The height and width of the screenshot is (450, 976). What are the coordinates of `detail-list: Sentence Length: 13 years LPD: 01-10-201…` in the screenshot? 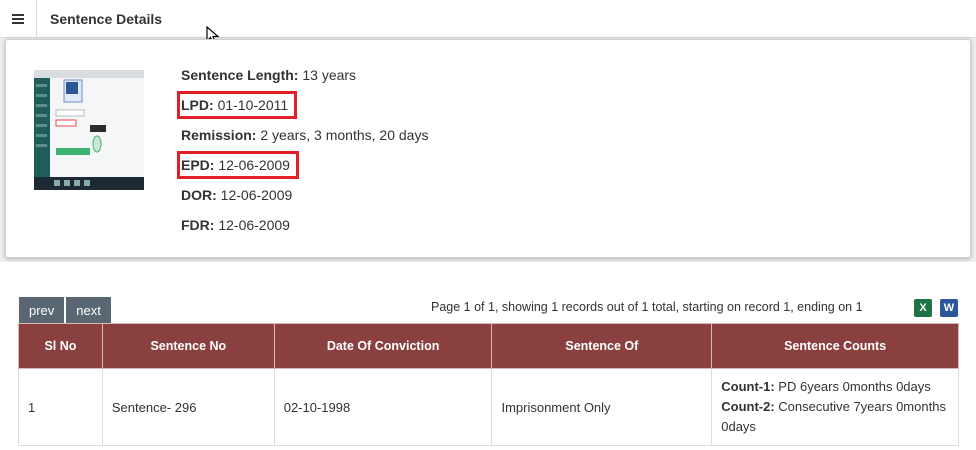 It's located at (303, 155).